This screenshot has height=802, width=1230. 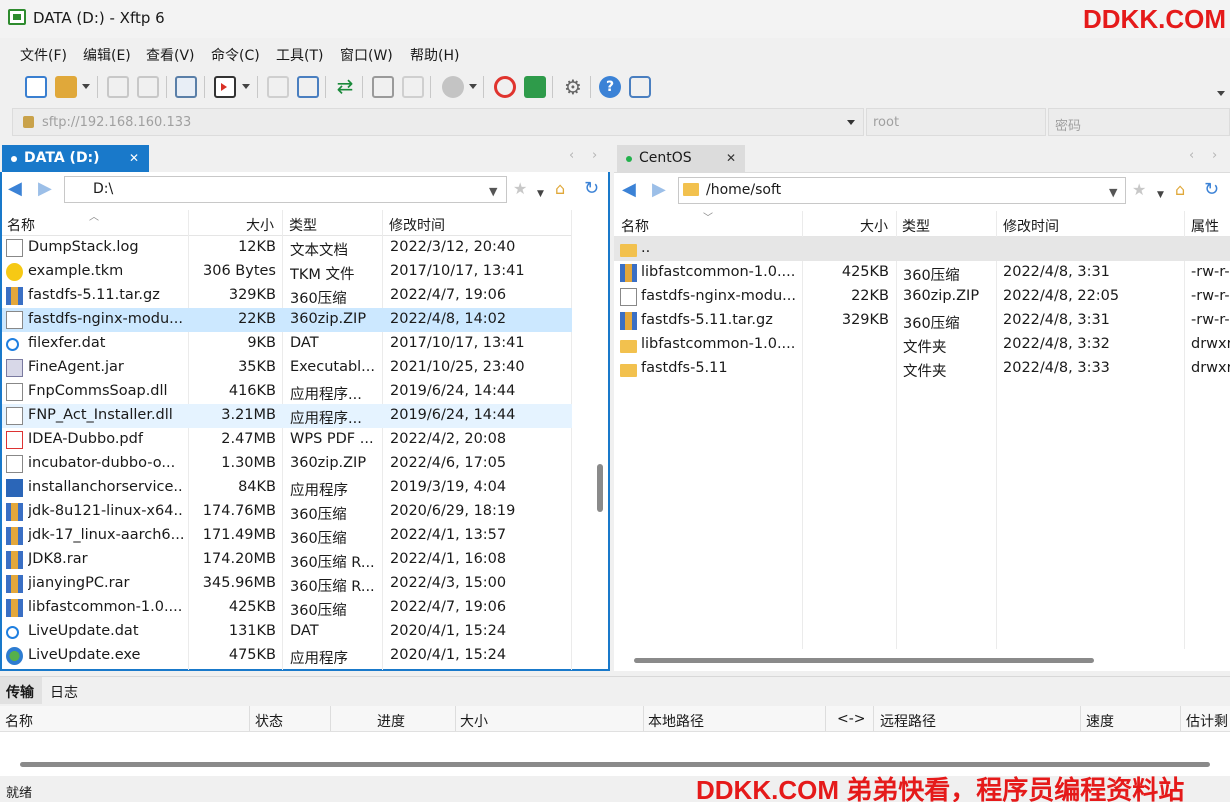 What do you see at coordinates (600, 488) in the screenshot?
I see `local-vertical-scrollbar` at bounding box center [600, 488].